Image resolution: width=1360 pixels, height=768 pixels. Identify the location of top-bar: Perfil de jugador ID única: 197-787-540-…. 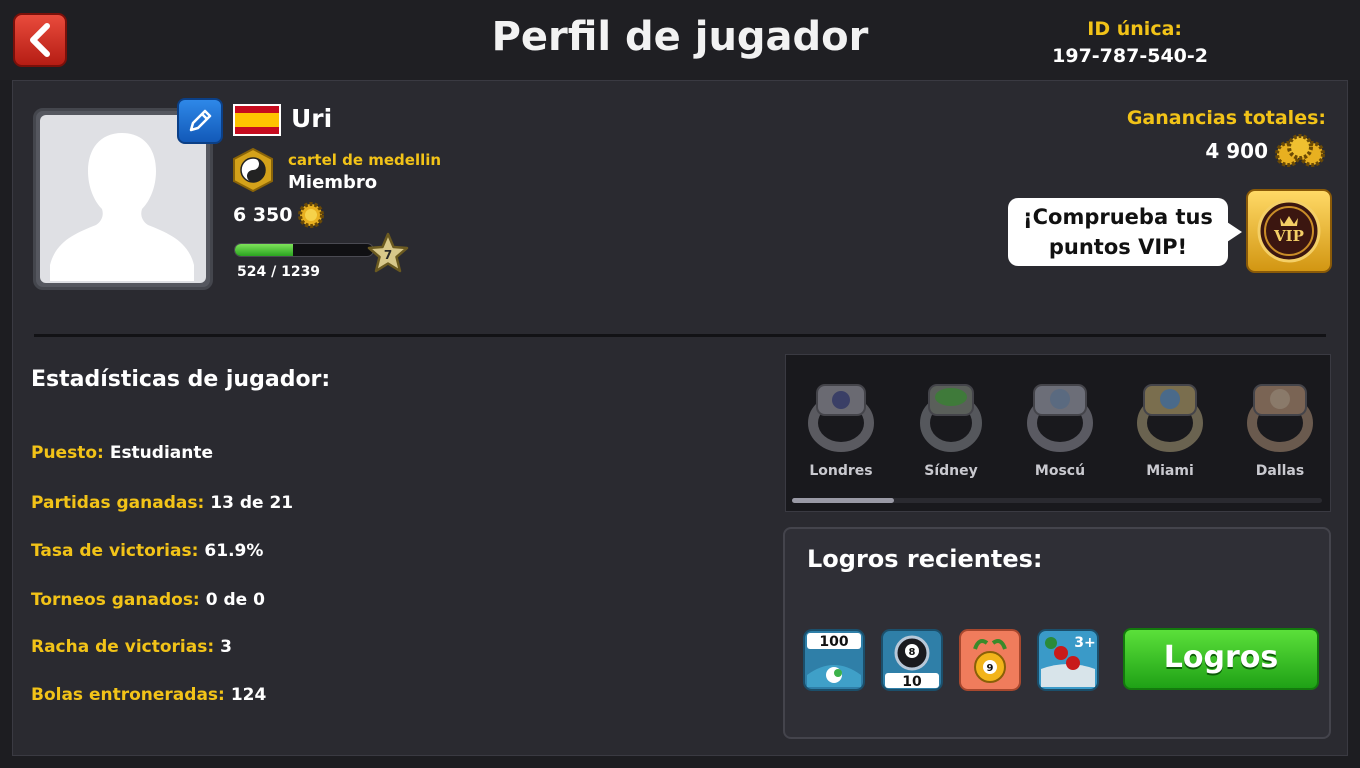
(680, 40).